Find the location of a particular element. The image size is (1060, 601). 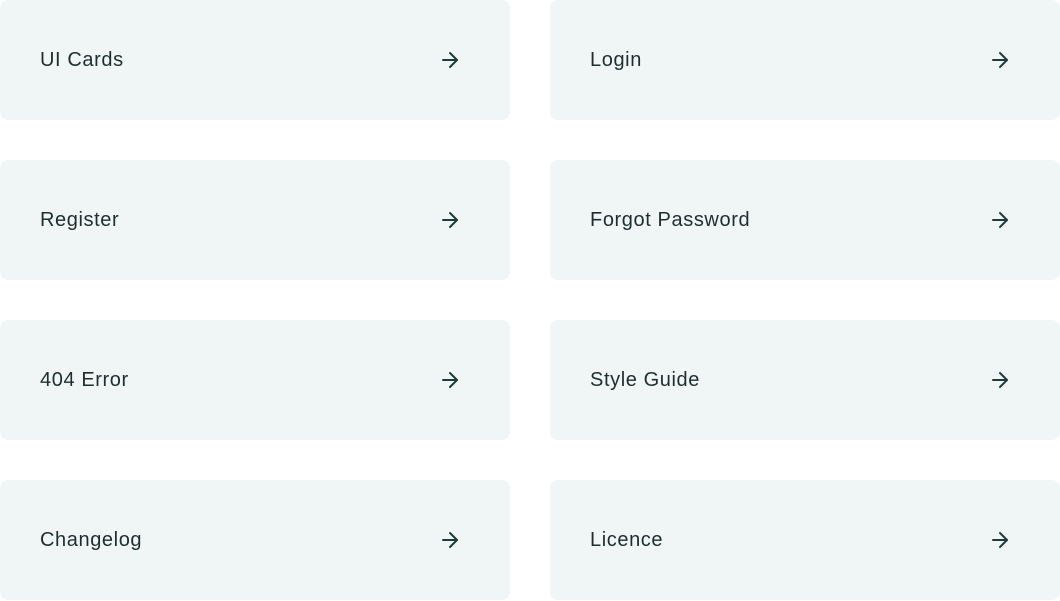

card-label: Changelog is located at coordinates (91, 539).